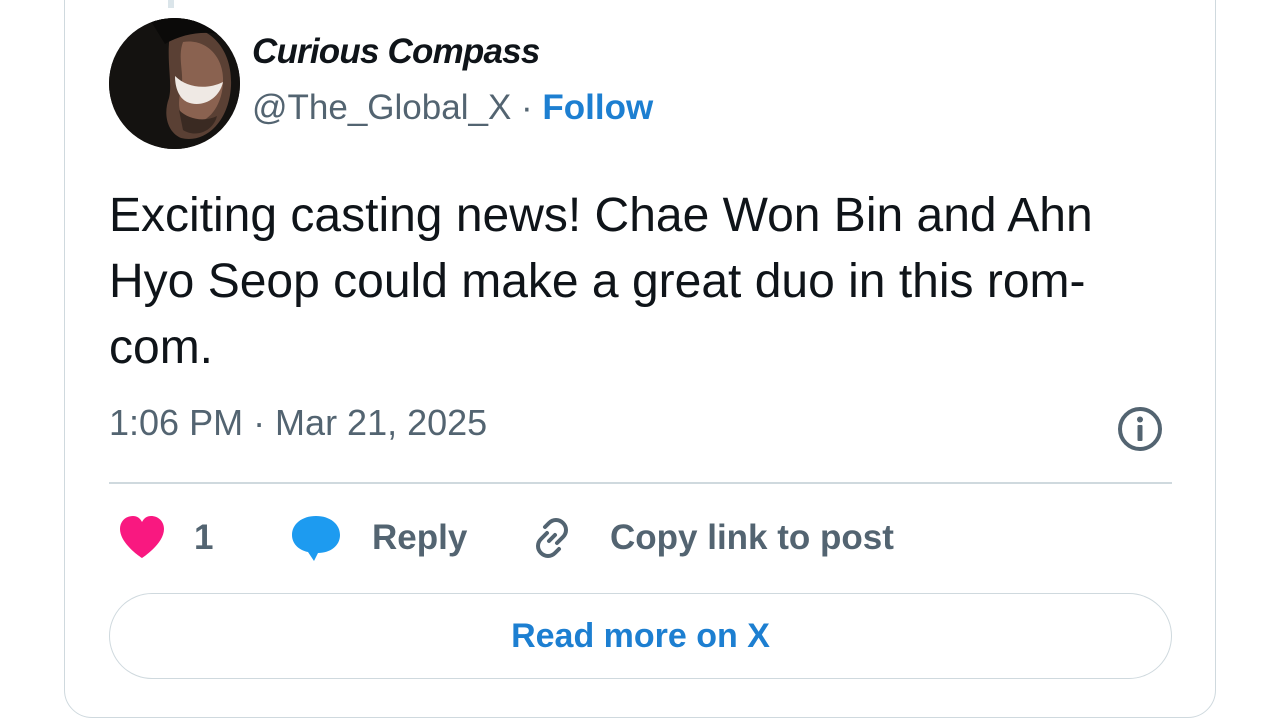 The height and width of the screenshot is (720, 1280). I want to click on thread-connector, so click(171, 4).